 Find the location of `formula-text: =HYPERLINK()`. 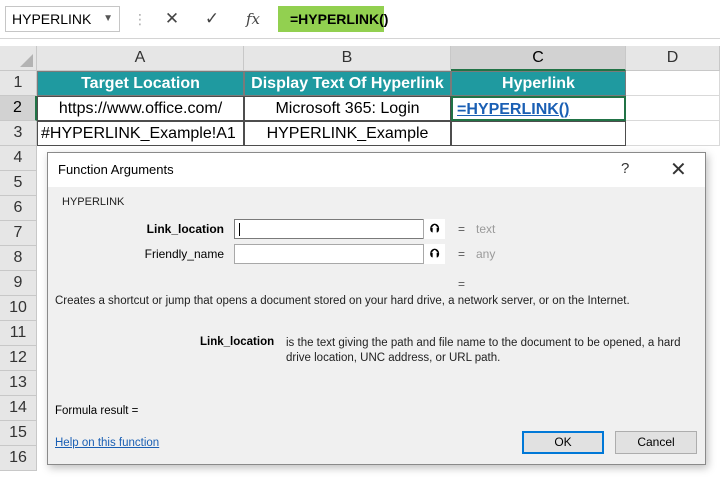

formula-text: =HYPERLINK() is located at coordinates (333, 19).